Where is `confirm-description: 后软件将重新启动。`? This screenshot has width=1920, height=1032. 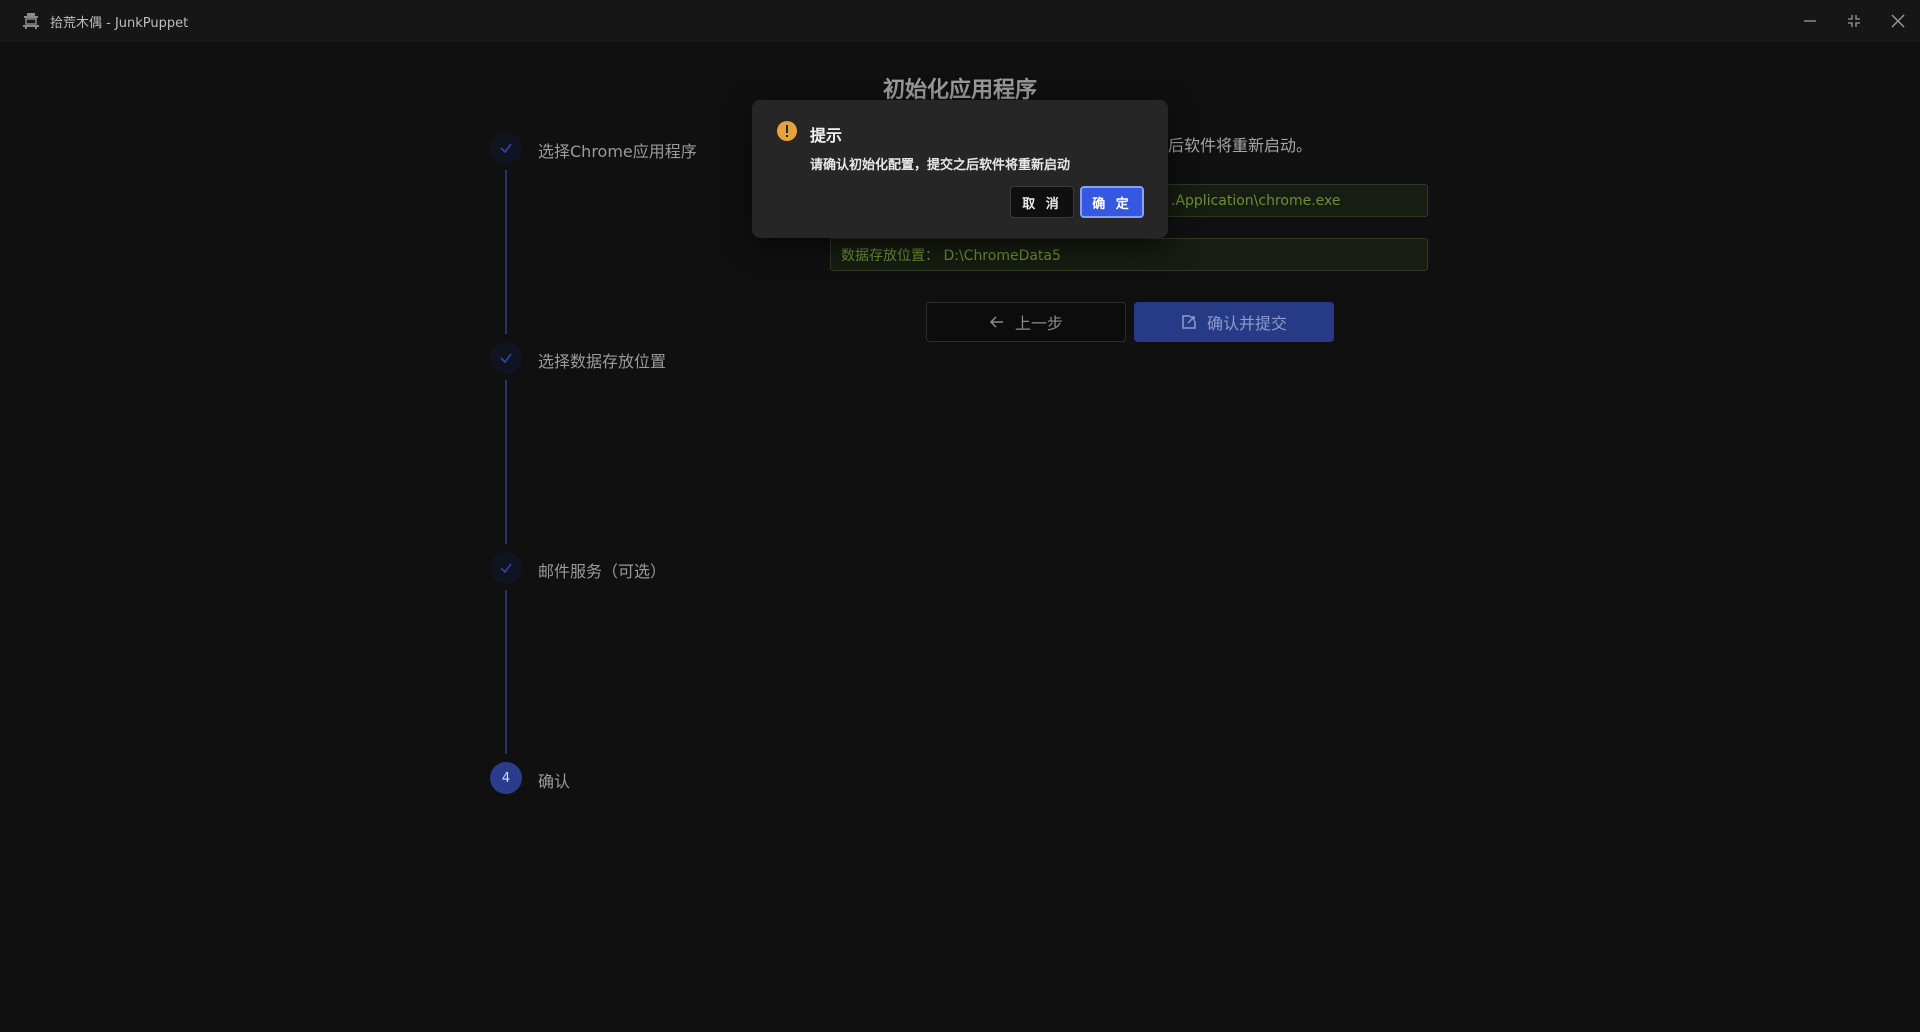 confirm-description: 后软件将重新启动。 is located at coordinates (1240, 145).